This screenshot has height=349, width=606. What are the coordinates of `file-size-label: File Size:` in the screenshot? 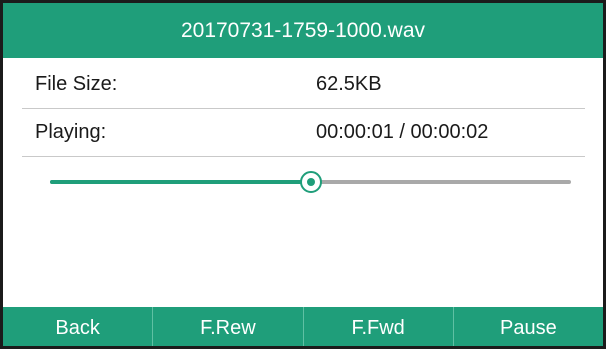 It's located at (76, 84).